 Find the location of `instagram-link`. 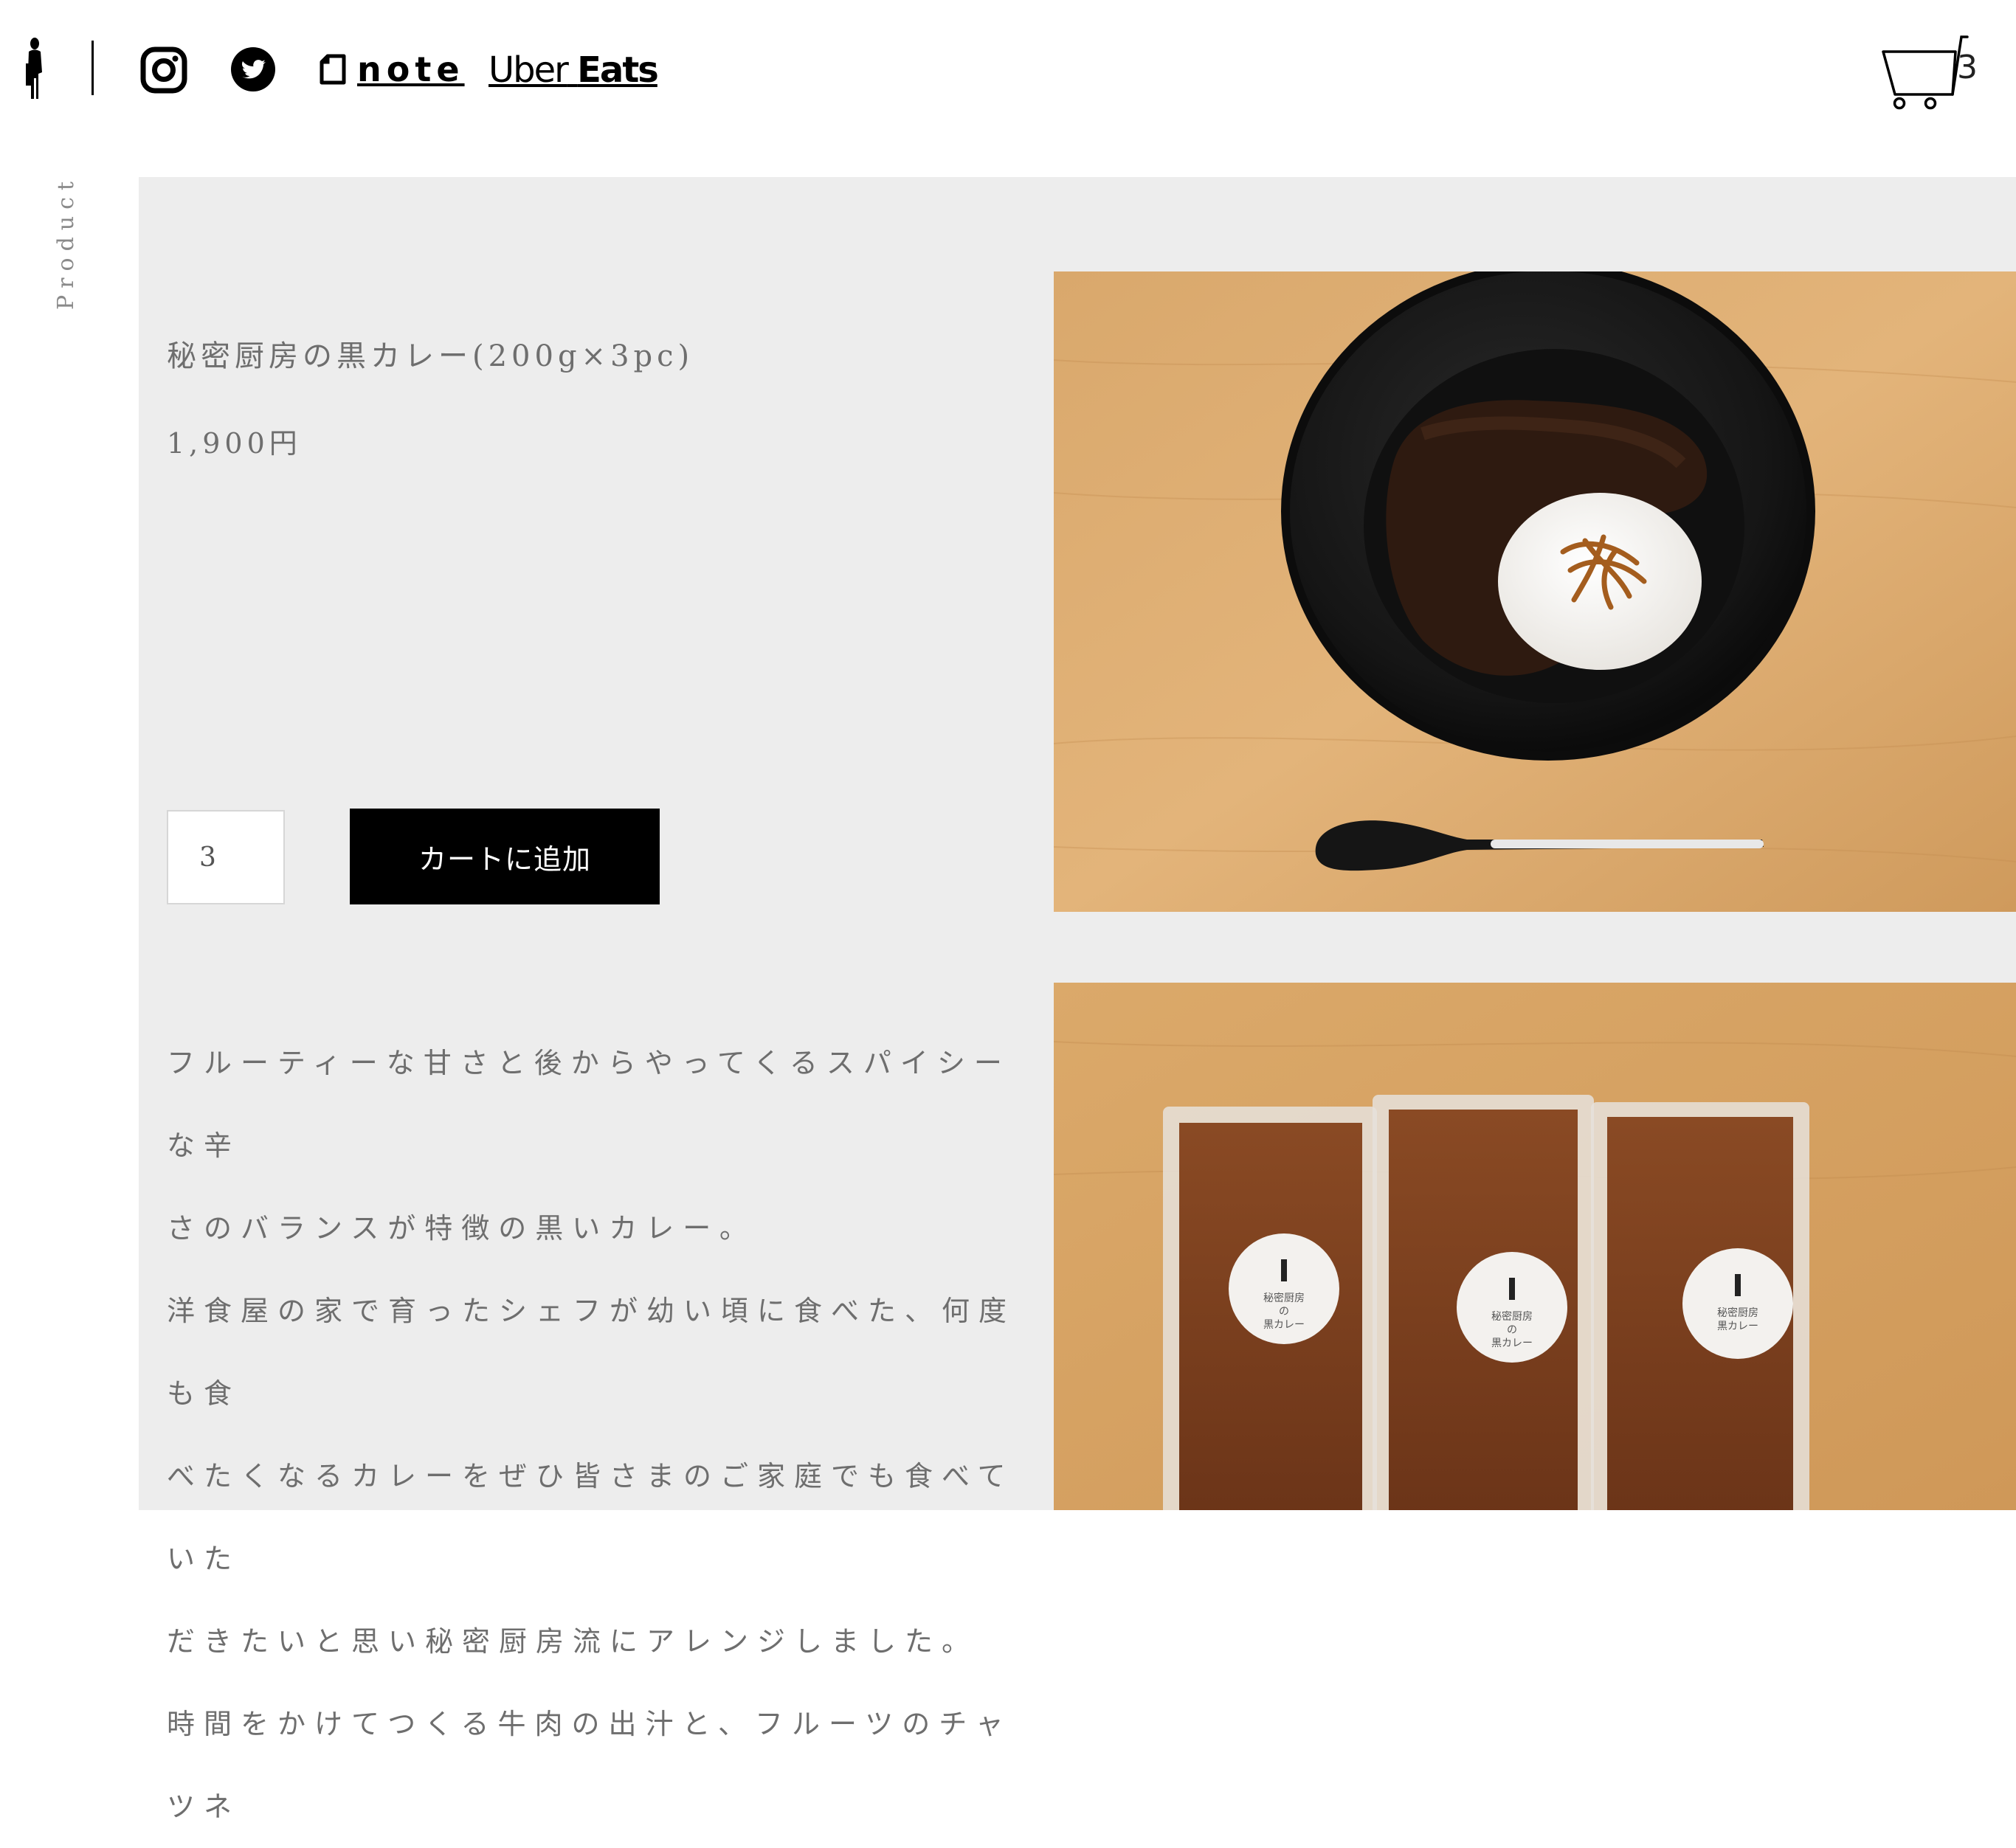

instagram-link is located at coordinates (163, 70).